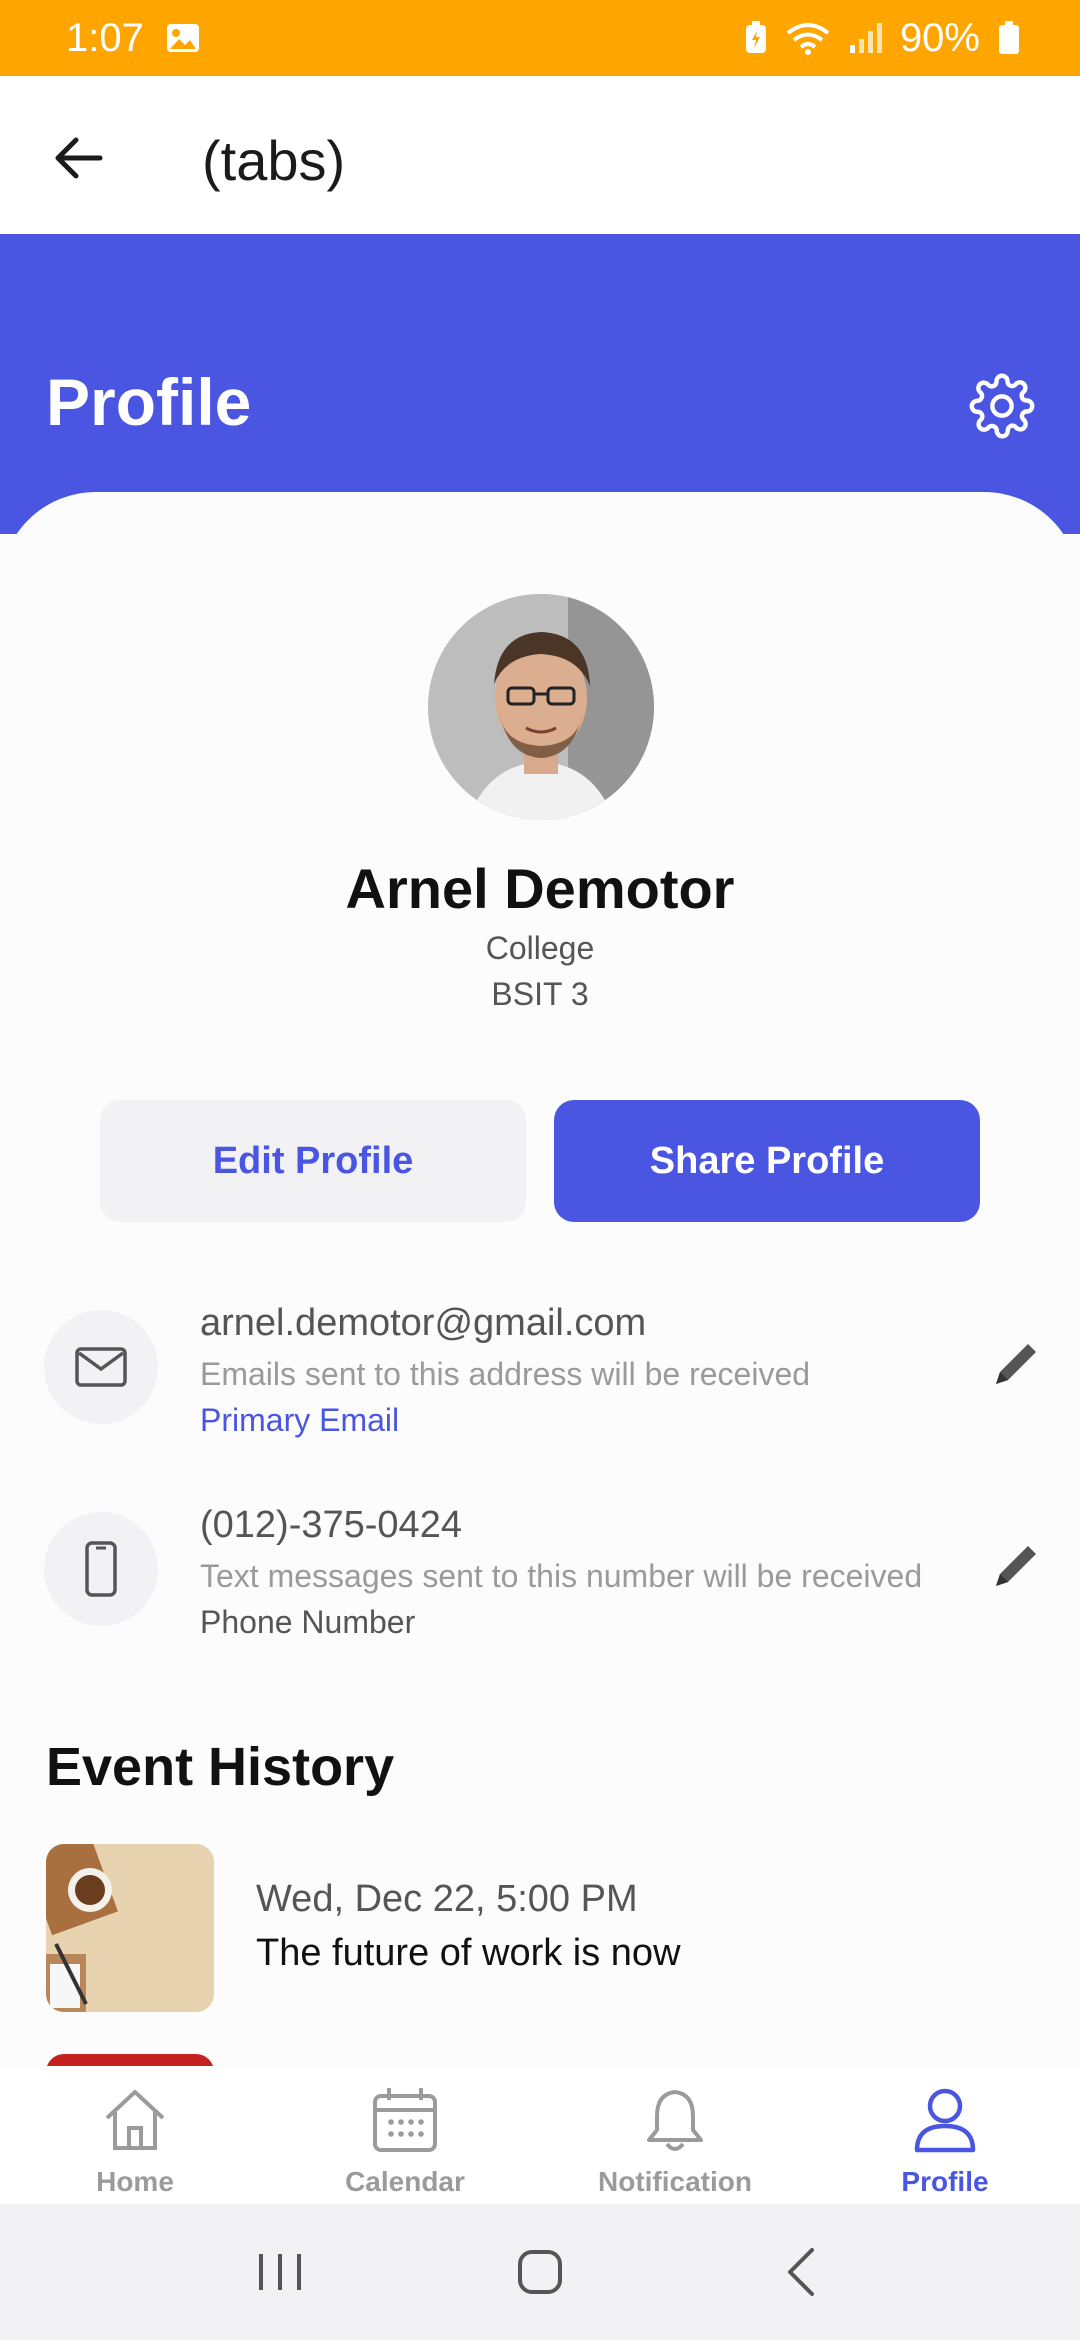 Image resolution: width=1080 pixels, height=2340 pixels. Describe the element at coordinates (135, 2181) in the screenshot. I see `nav-label-home: Home` at that location.